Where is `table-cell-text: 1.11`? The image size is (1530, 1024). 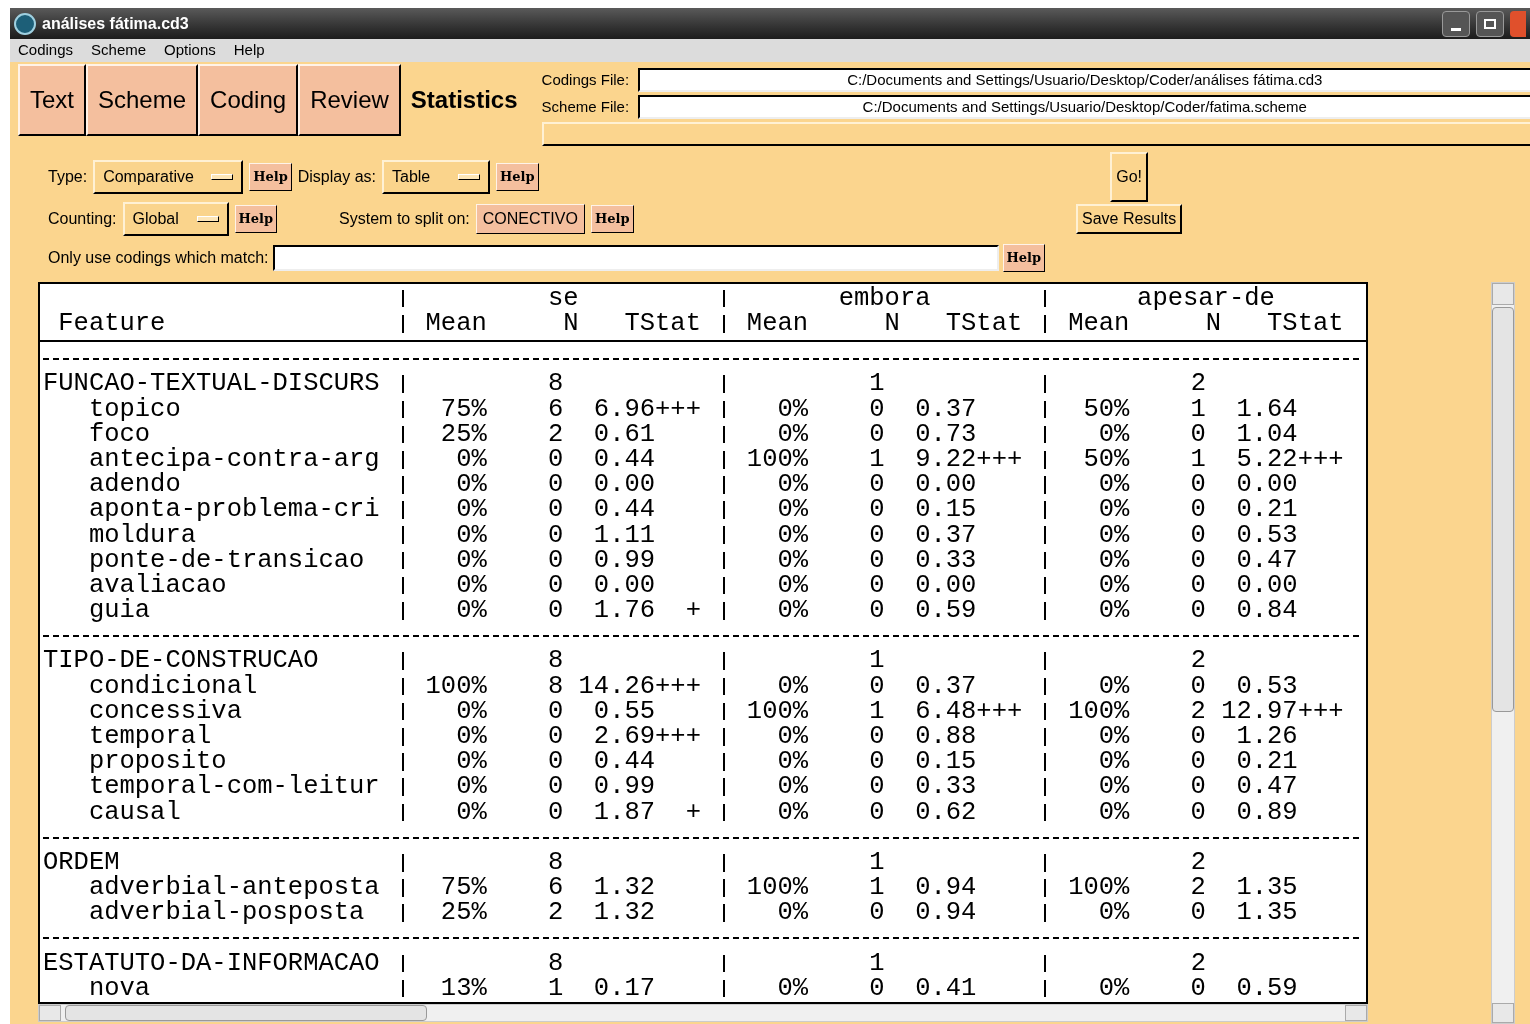
table-cell-text: 1.11 is located at coordinates (624, 535).